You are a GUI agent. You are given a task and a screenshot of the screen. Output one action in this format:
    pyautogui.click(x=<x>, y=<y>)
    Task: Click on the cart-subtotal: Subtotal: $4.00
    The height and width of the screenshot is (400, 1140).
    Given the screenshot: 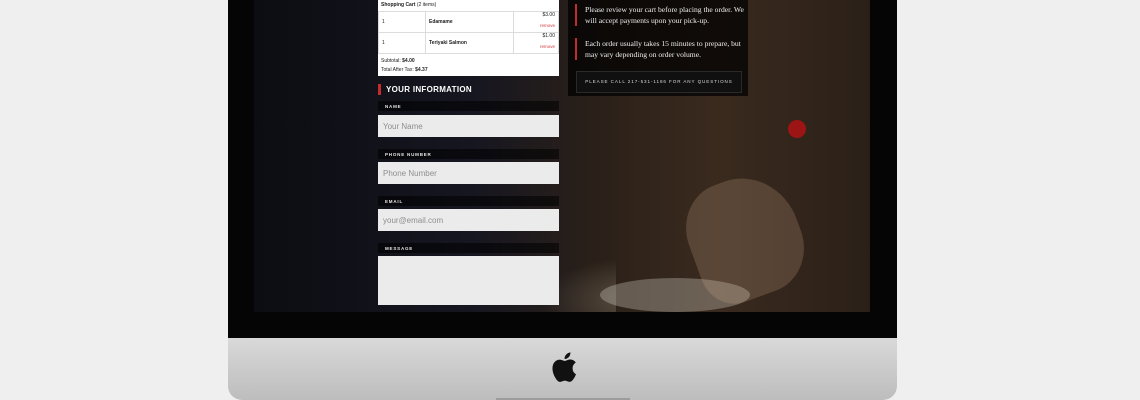 What is the action you would take?
    pyautogui.click(x=398, y=61)
    